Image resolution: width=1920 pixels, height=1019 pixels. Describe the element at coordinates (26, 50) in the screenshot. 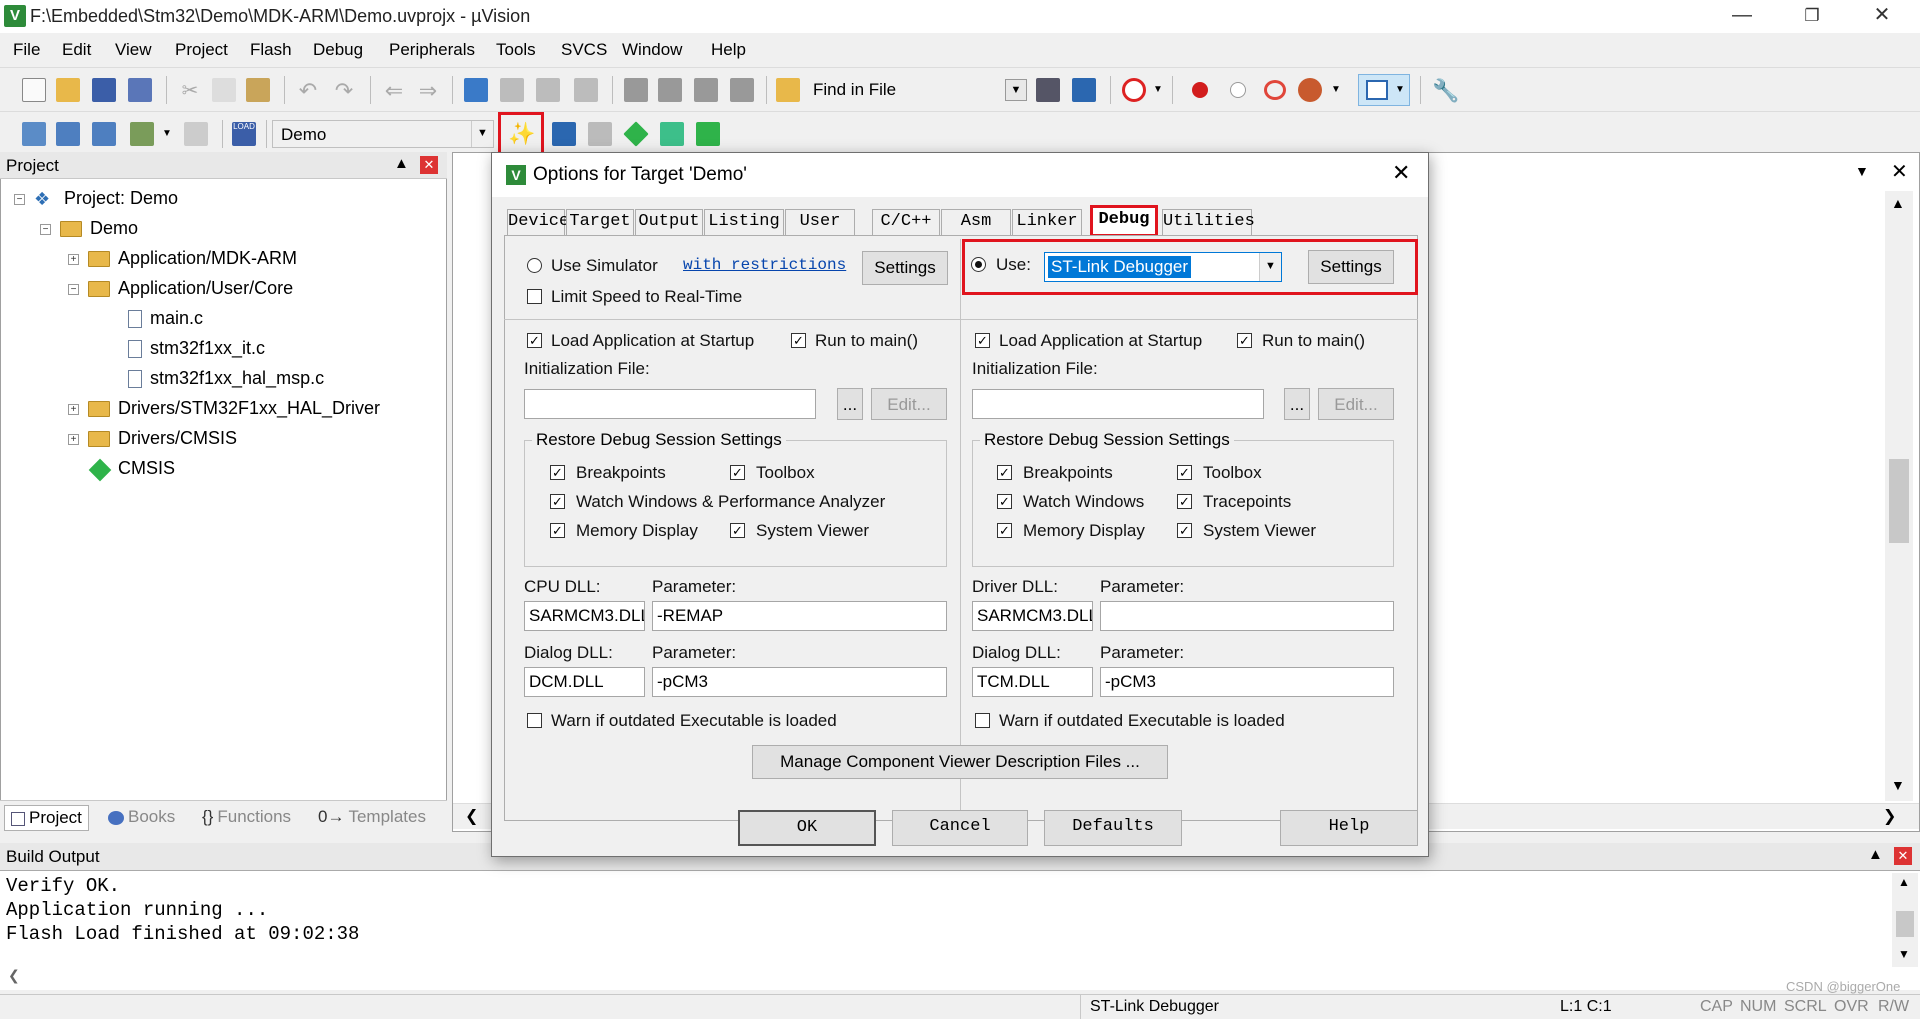

I see `menu-file: File` at that location.